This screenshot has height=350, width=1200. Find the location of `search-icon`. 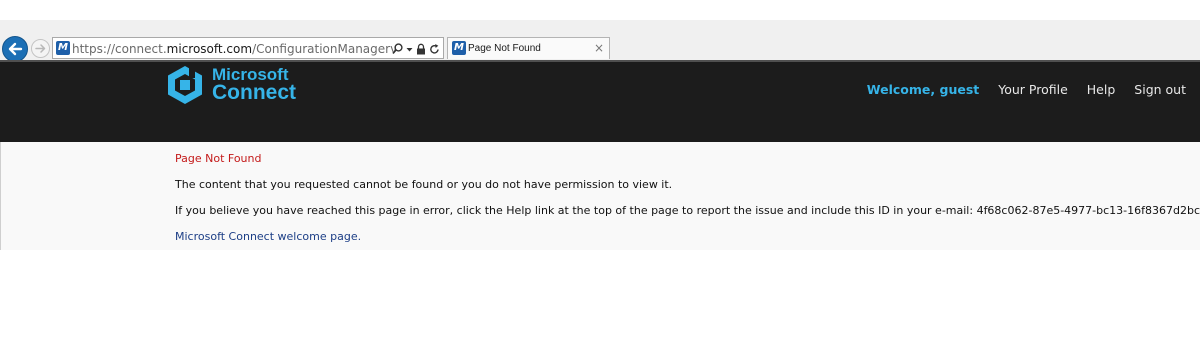

search-icon is located at coordinates (397, 49).